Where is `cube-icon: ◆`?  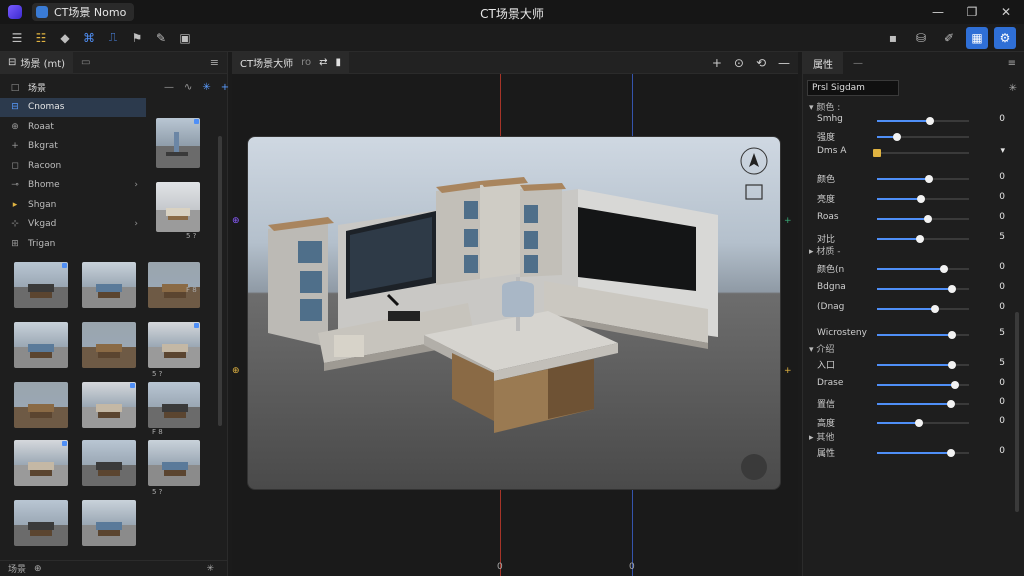 cube-icon: ◆ is located at coordinates (65, 38).